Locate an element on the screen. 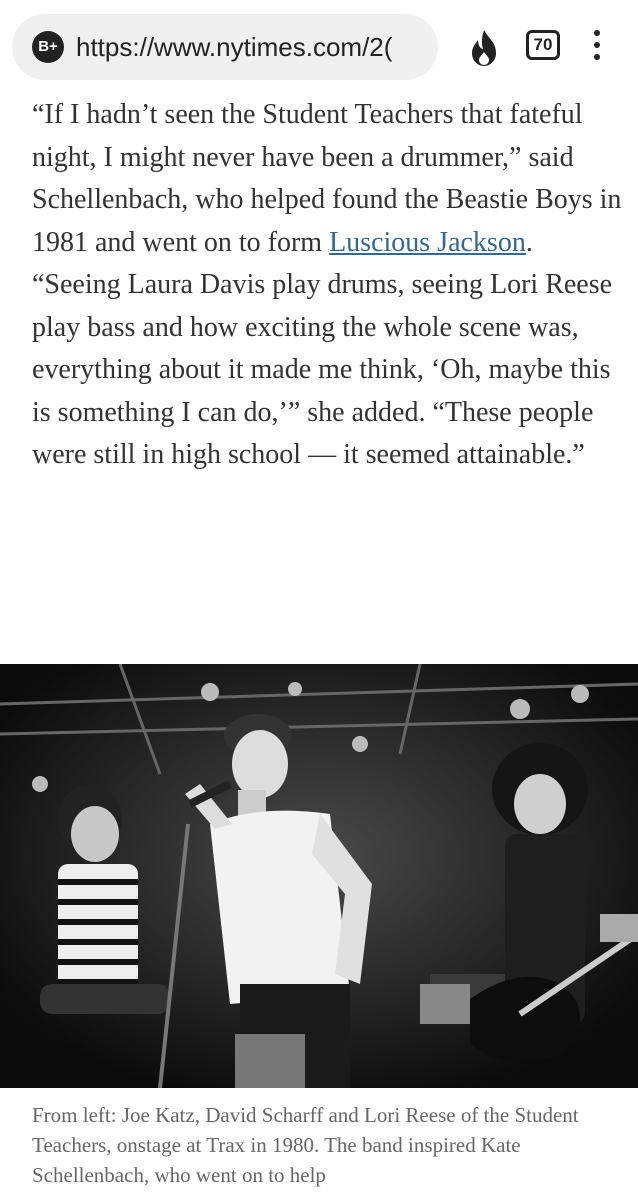 The height and width of the screenshot is (1200, 638). tab-count-button: 70 is located at coordinates (543, 45).